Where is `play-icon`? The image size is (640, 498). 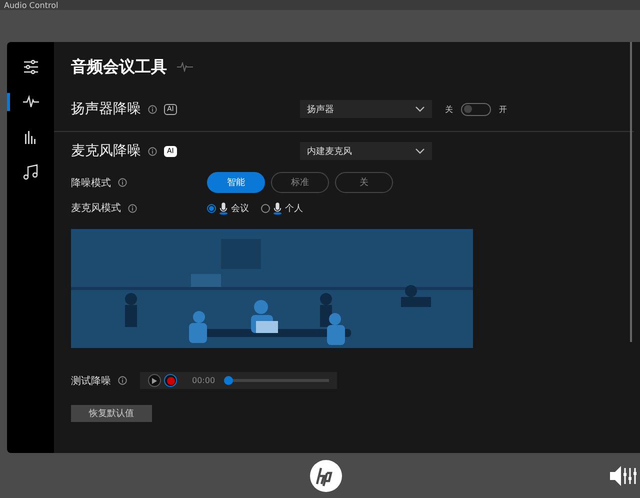
play-icon is located at coordinates (154, 381).